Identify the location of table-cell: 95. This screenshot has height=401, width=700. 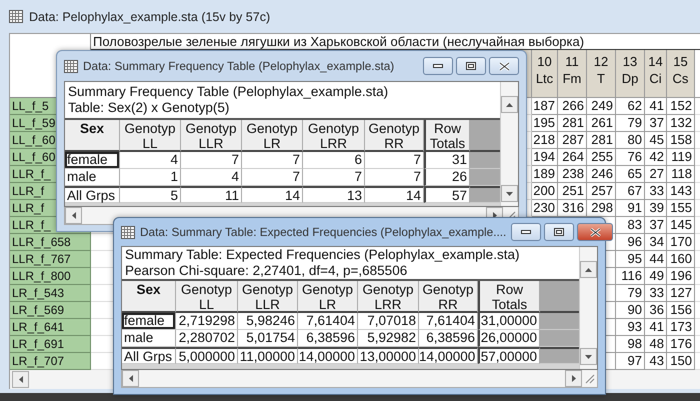
(630, 259).